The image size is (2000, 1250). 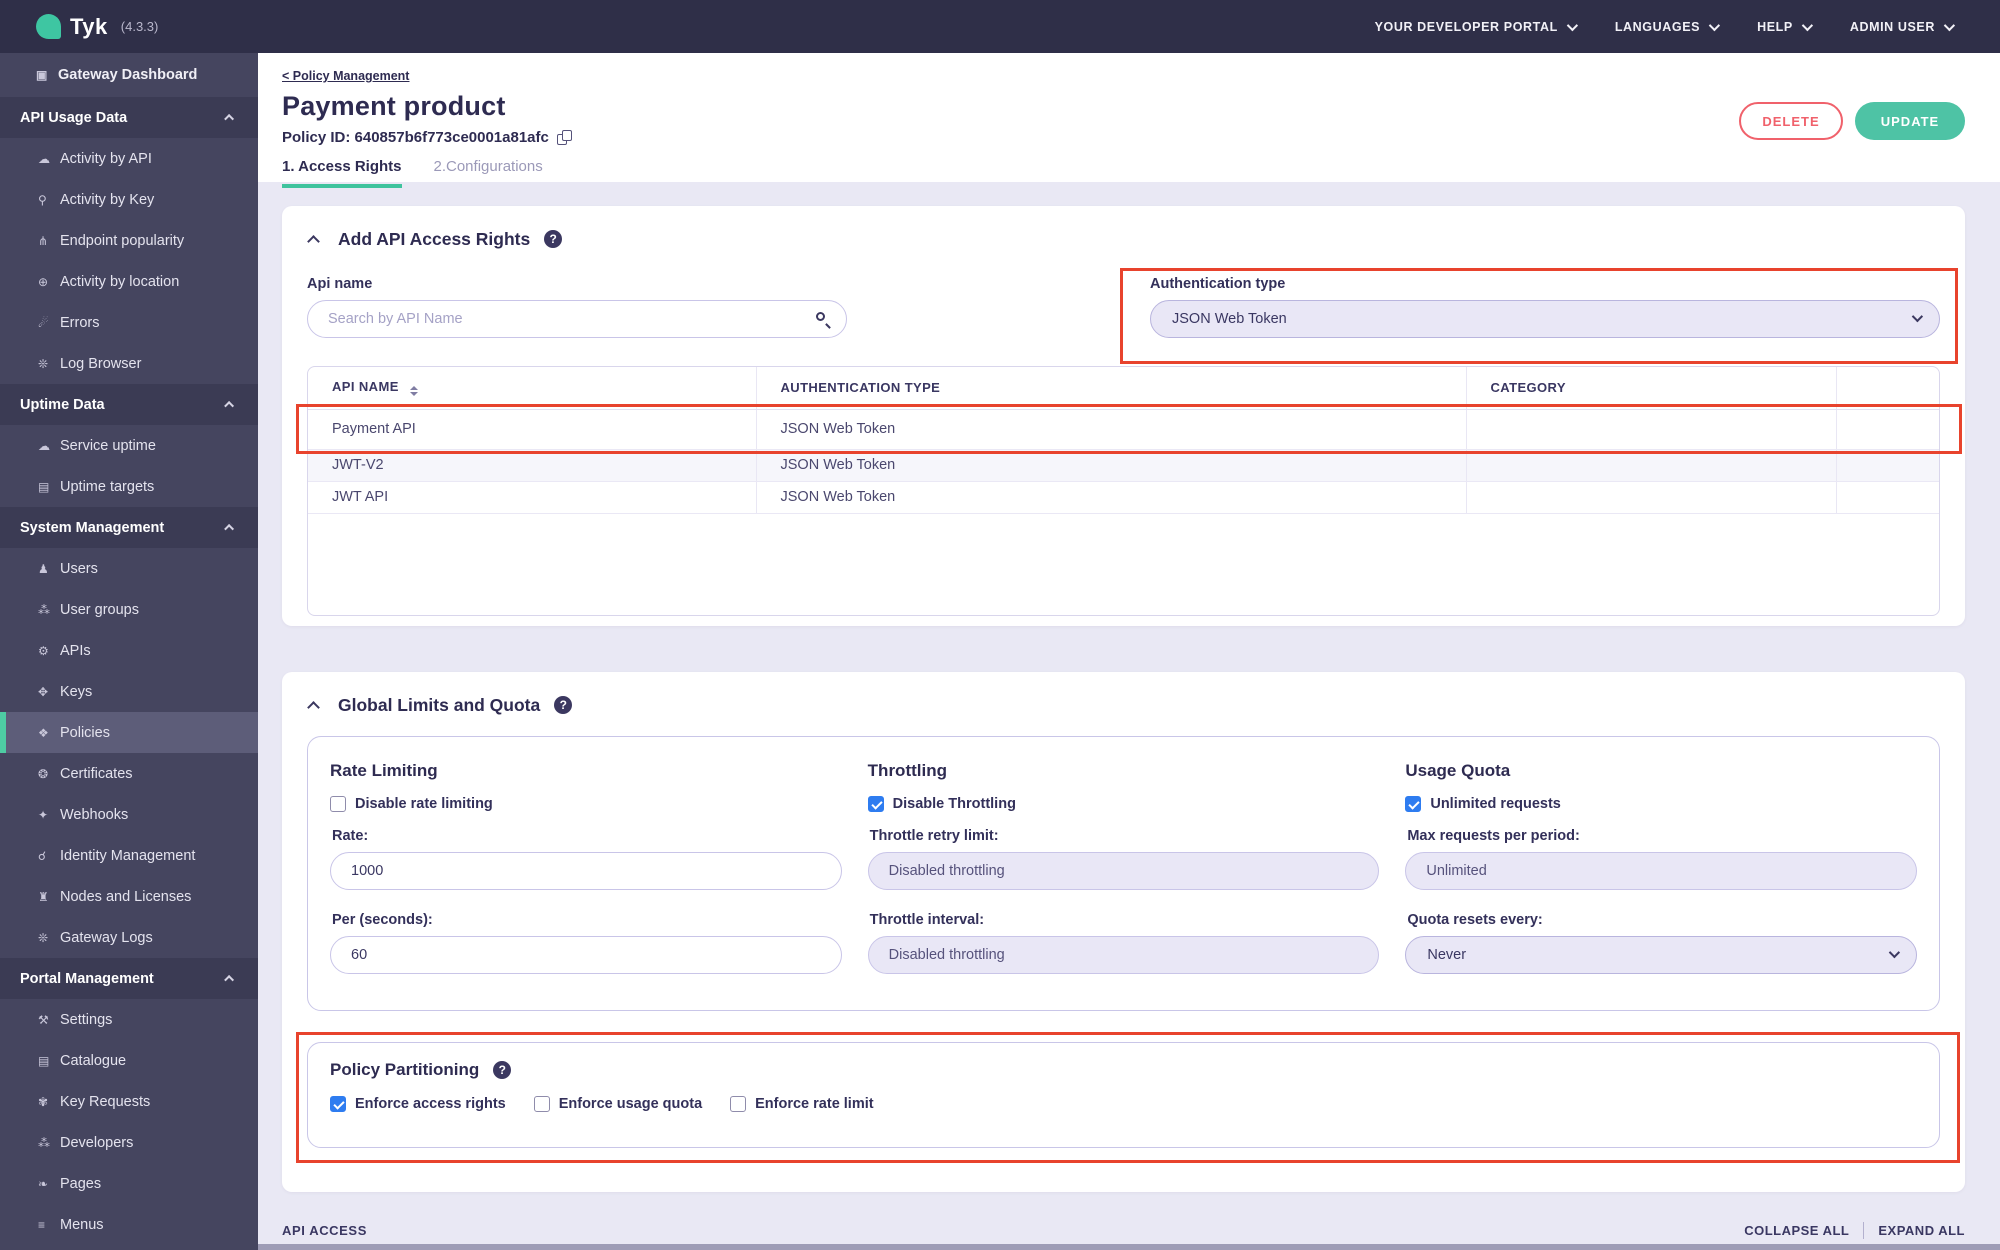 I want to click on sidebar-item-catalogue: ▤ Catalogue, so click(x=129, y=1060).